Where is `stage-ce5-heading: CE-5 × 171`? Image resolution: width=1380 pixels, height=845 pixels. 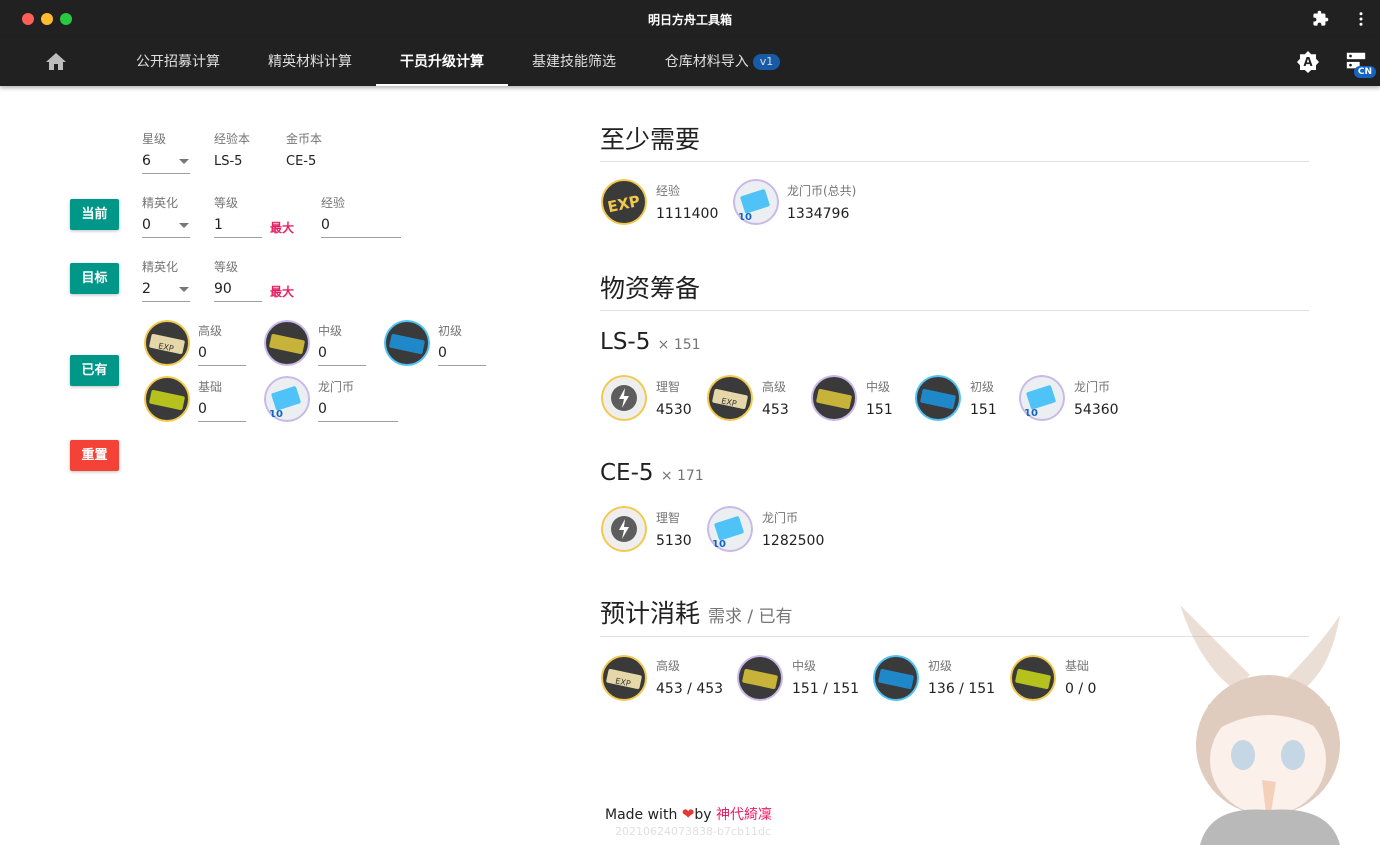 stage-ce5-heading: CE-5 × 171 is located at coordinates (652, 473).